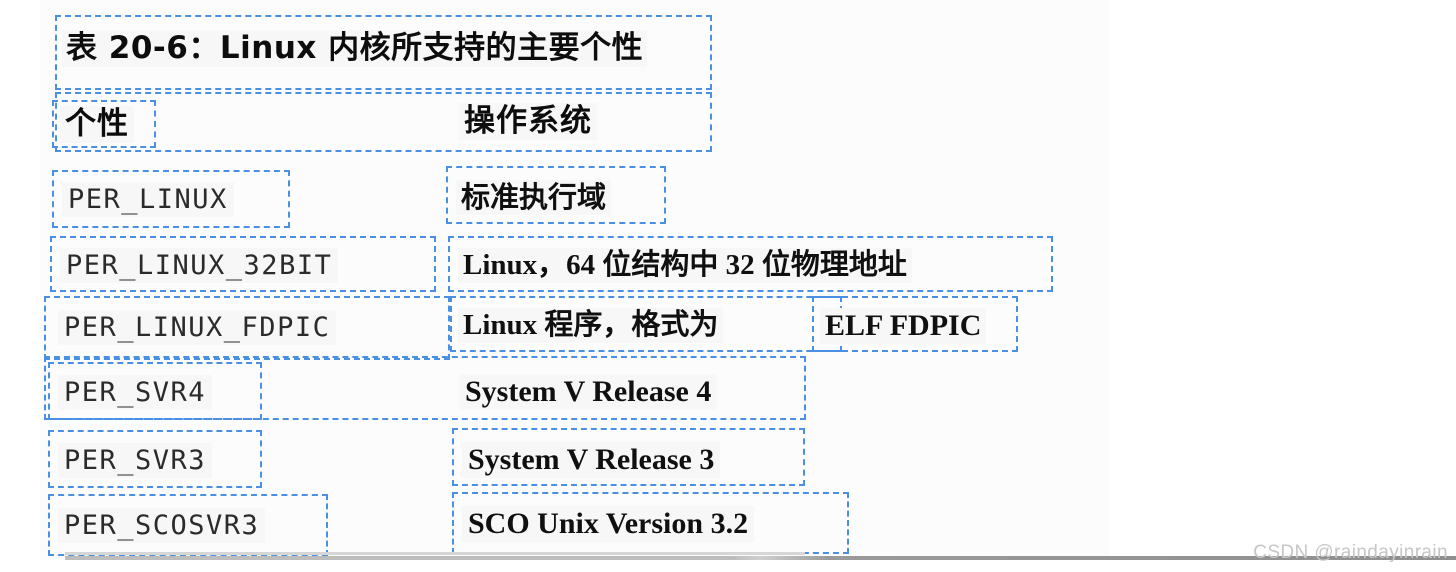  I want to click on table-cell-os: System V Release 4, so click(588, 392).